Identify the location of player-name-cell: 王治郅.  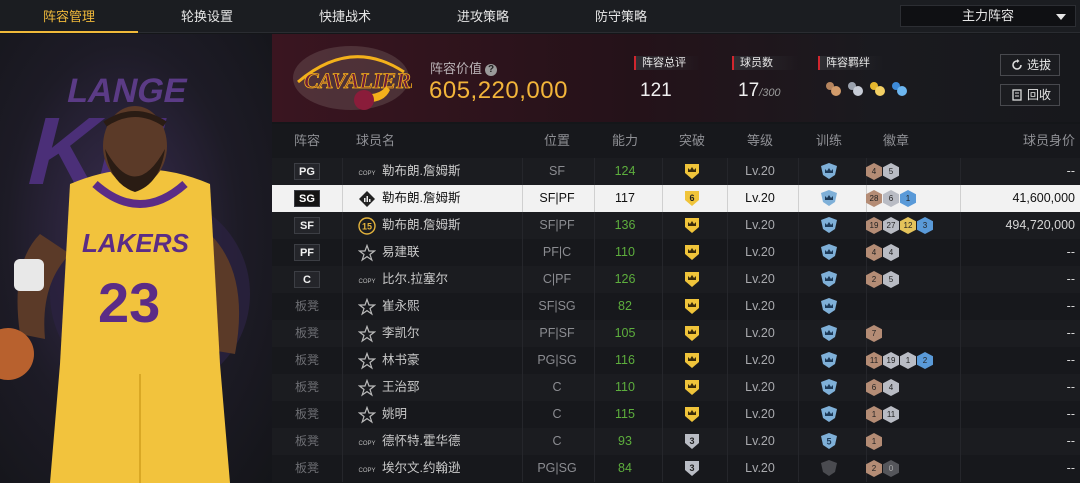
(443, 387).